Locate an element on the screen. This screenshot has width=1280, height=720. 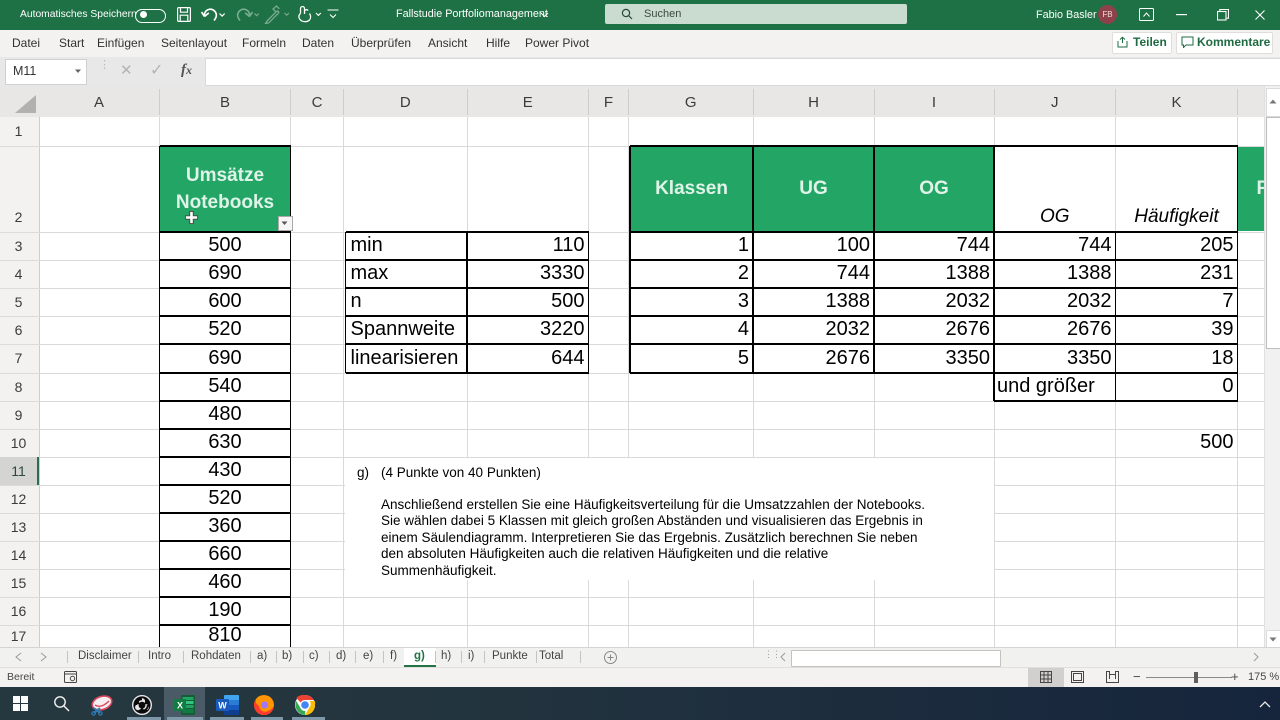
svg-text: W is located at coordinates (222, 706).